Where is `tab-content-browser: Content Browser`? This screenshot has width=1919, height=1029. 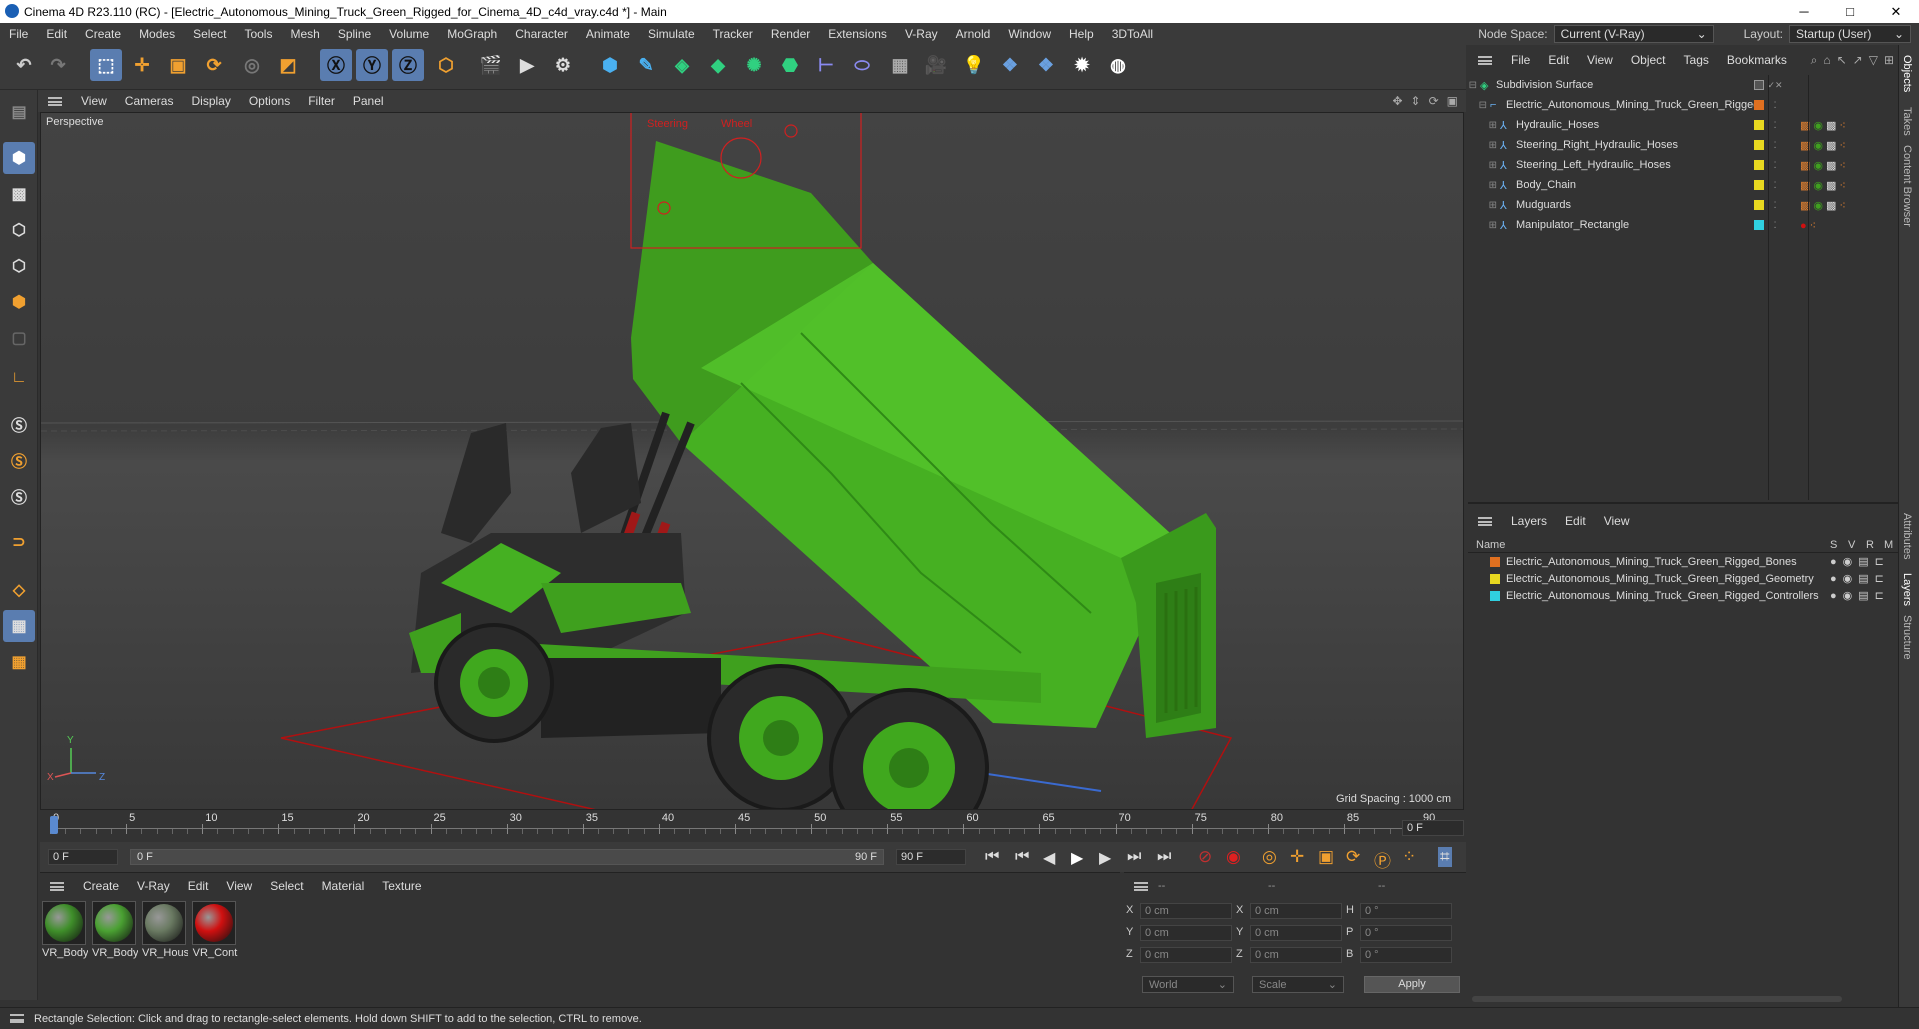
tab-content-browser: Content Browser is located at coordinates (1907, 186).